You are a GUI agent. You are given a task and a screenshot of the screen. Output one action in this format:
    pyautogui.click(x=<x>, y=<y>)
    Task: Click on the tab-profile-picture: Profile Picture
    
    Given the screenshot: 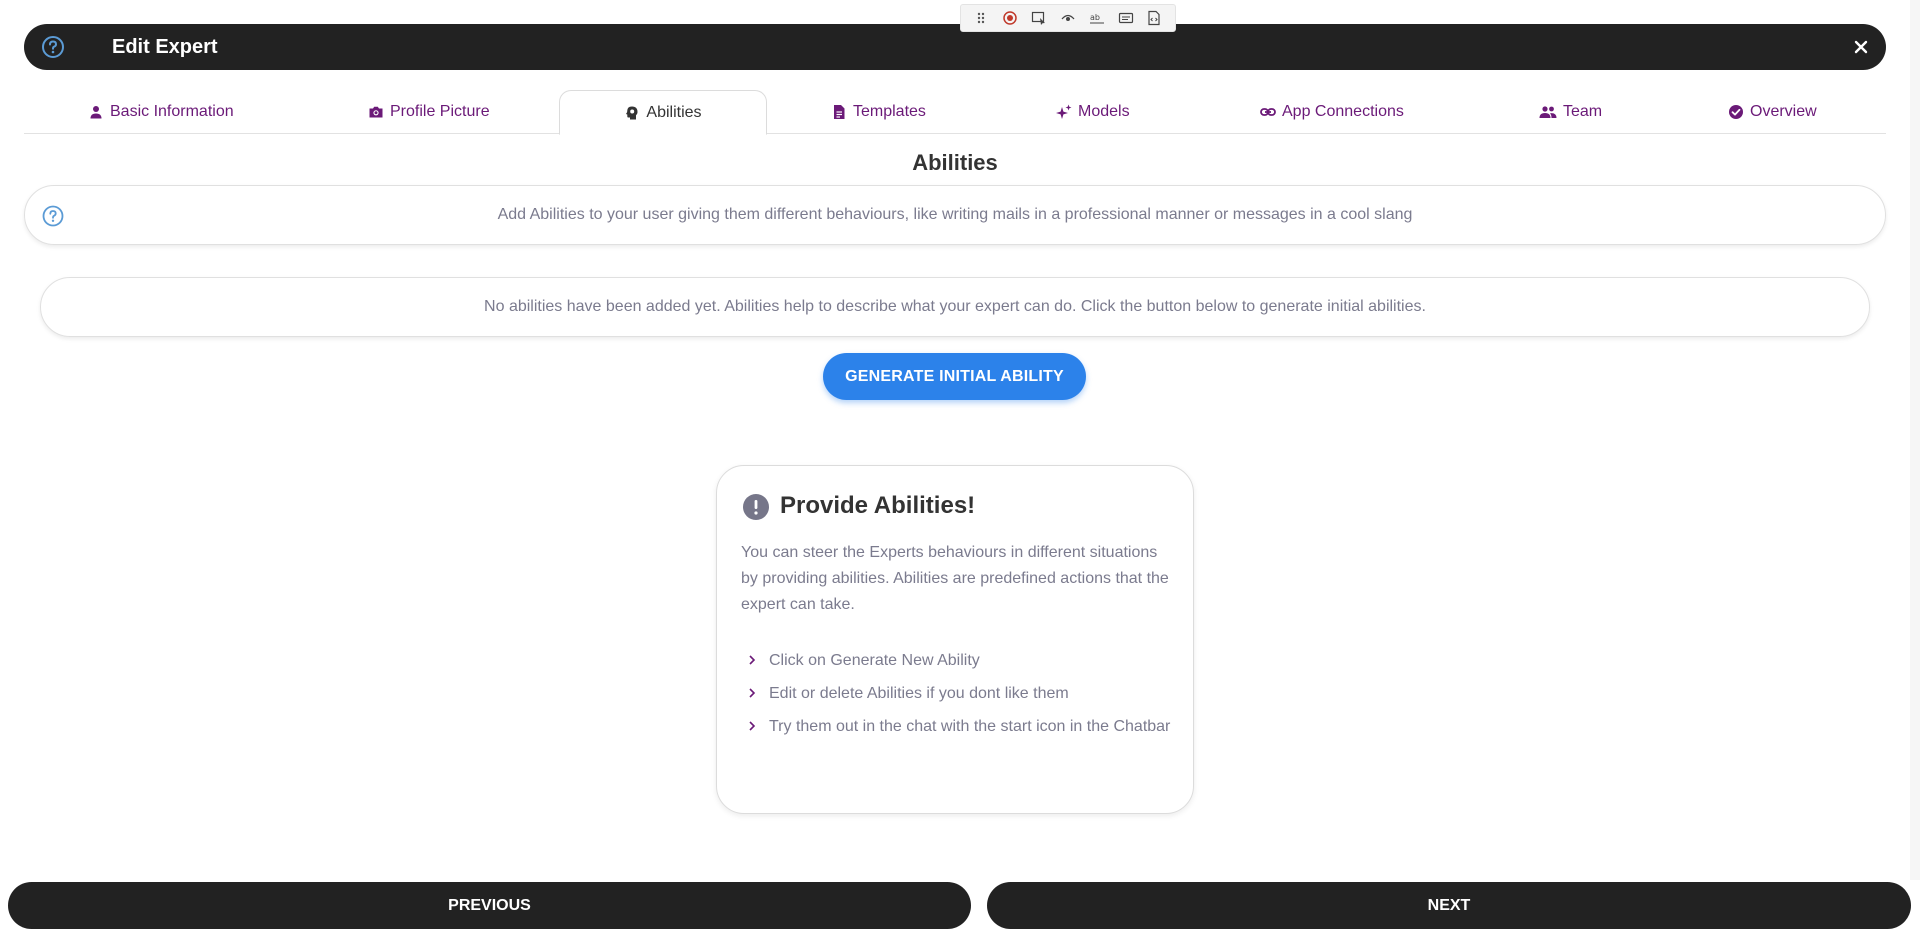 What is the action you would take?
    pyautogui.click(x=429, y=112)
    